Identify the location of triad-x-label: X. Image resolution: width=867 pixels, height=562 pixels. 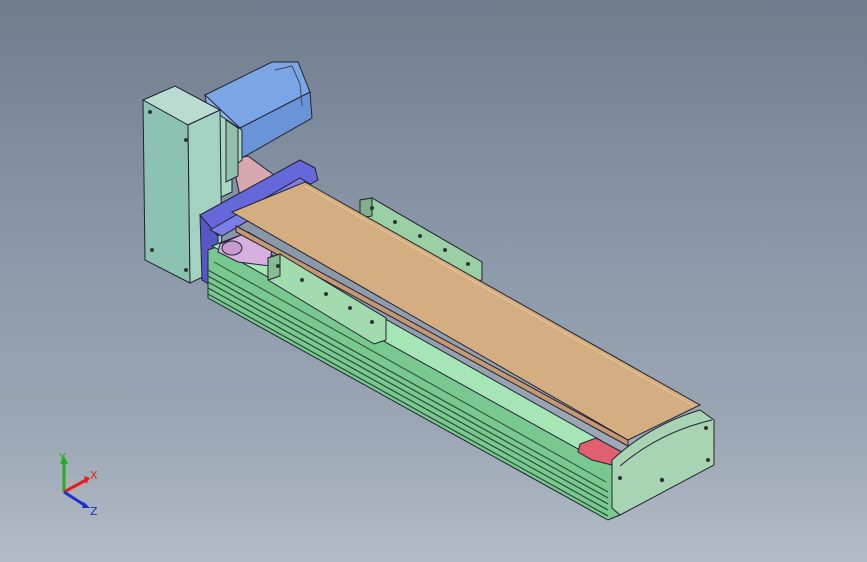
(94, 475).